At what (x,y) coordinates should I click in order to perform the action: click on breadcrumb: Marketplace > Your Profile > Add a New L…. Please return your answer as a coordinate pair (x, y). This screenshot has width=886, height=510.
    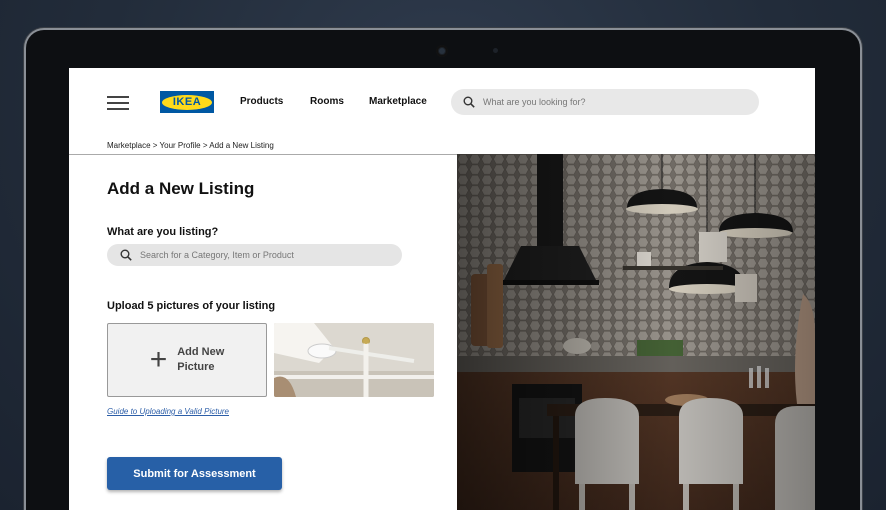
    Looking at the image, I should click on (190, 145).